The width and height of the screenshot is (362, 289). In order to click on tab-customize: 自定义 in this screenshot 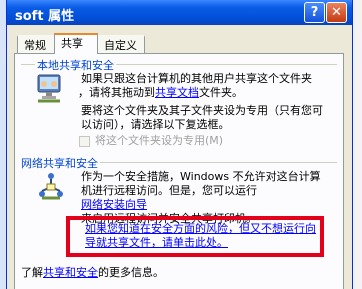, I will do `click(121, 44)`.